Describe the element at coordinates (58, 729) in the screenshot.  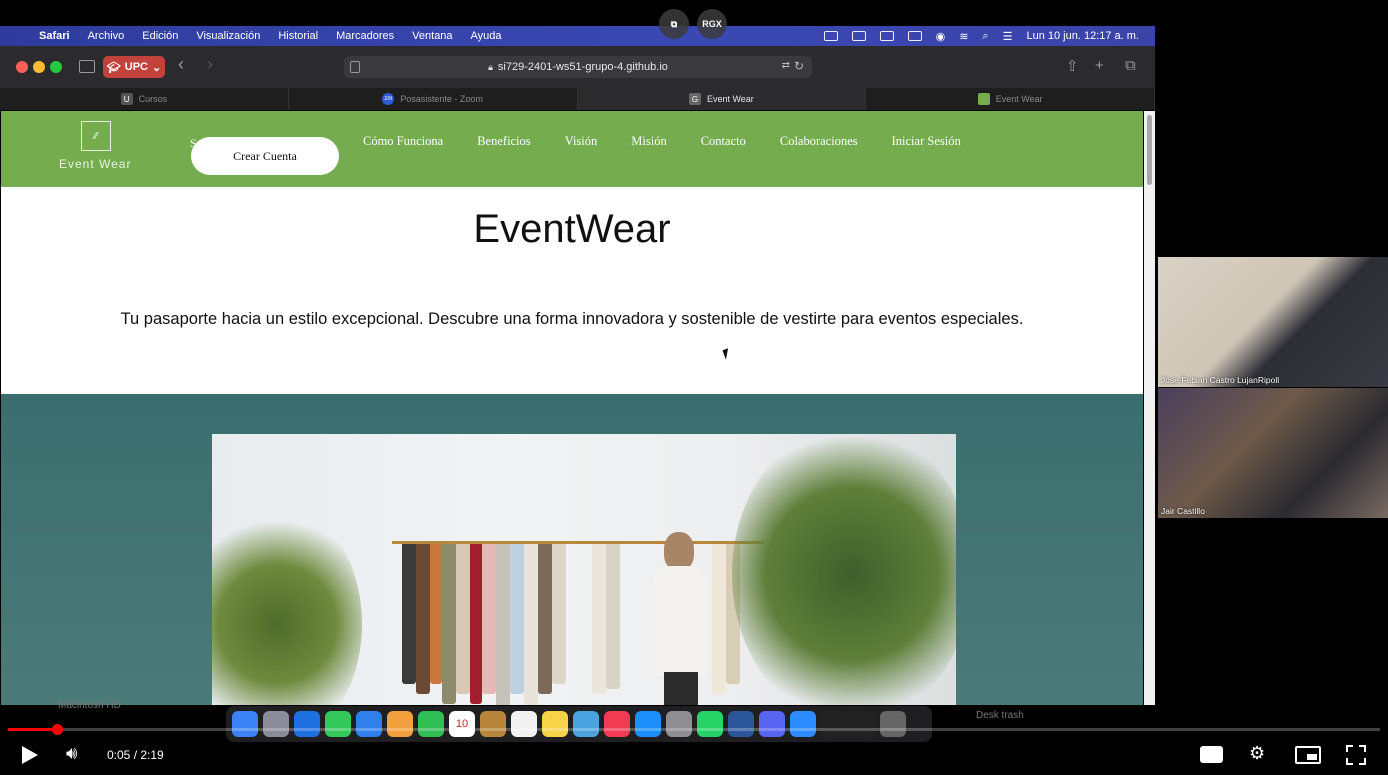
I see `progress-scrubber` at that location.